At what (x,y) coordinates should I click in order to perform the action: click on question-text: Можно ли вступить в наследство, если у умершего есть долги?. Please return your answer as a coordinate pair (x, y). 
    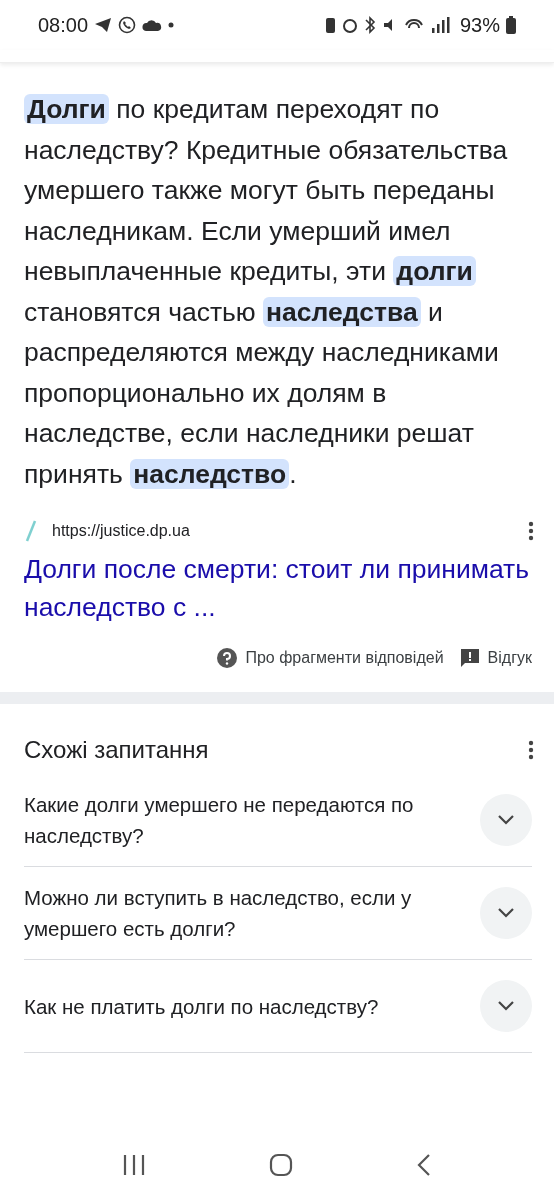
    Looking at the image, I should click on (252, 913).